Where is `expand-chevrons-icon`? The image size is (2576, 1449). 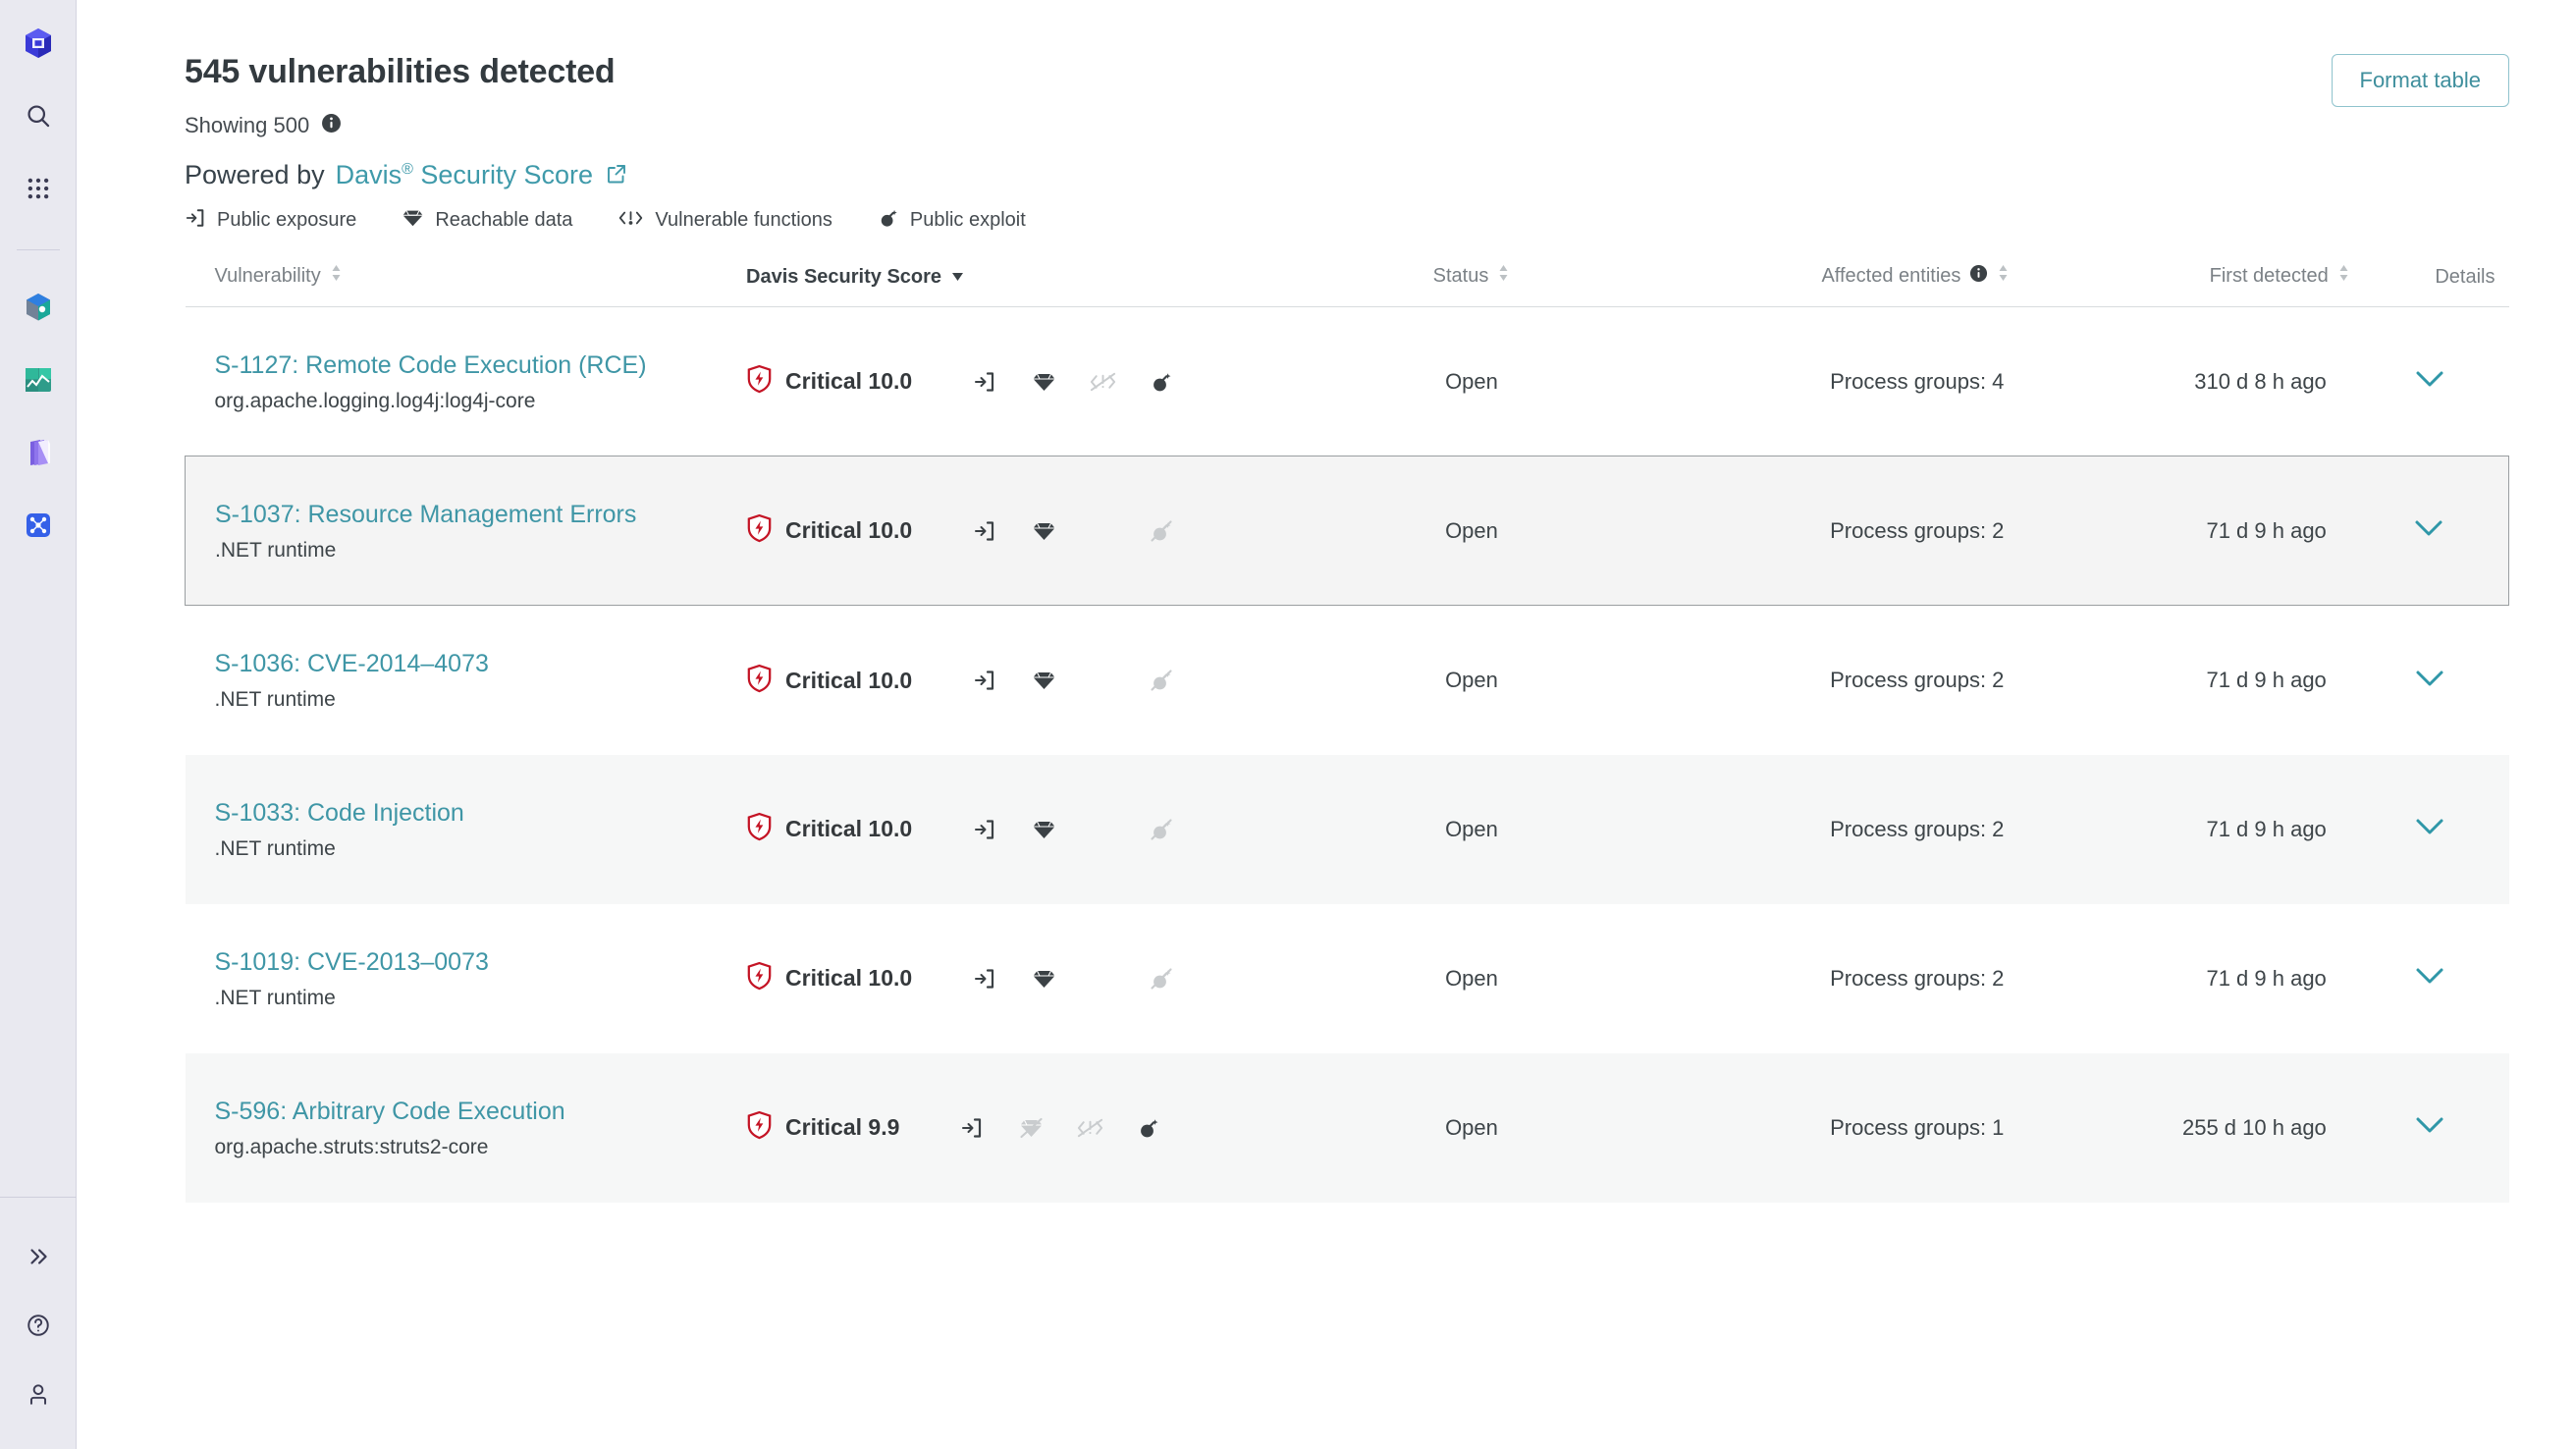
expand-chevrons-icon is located at coordinates (38, 1256).